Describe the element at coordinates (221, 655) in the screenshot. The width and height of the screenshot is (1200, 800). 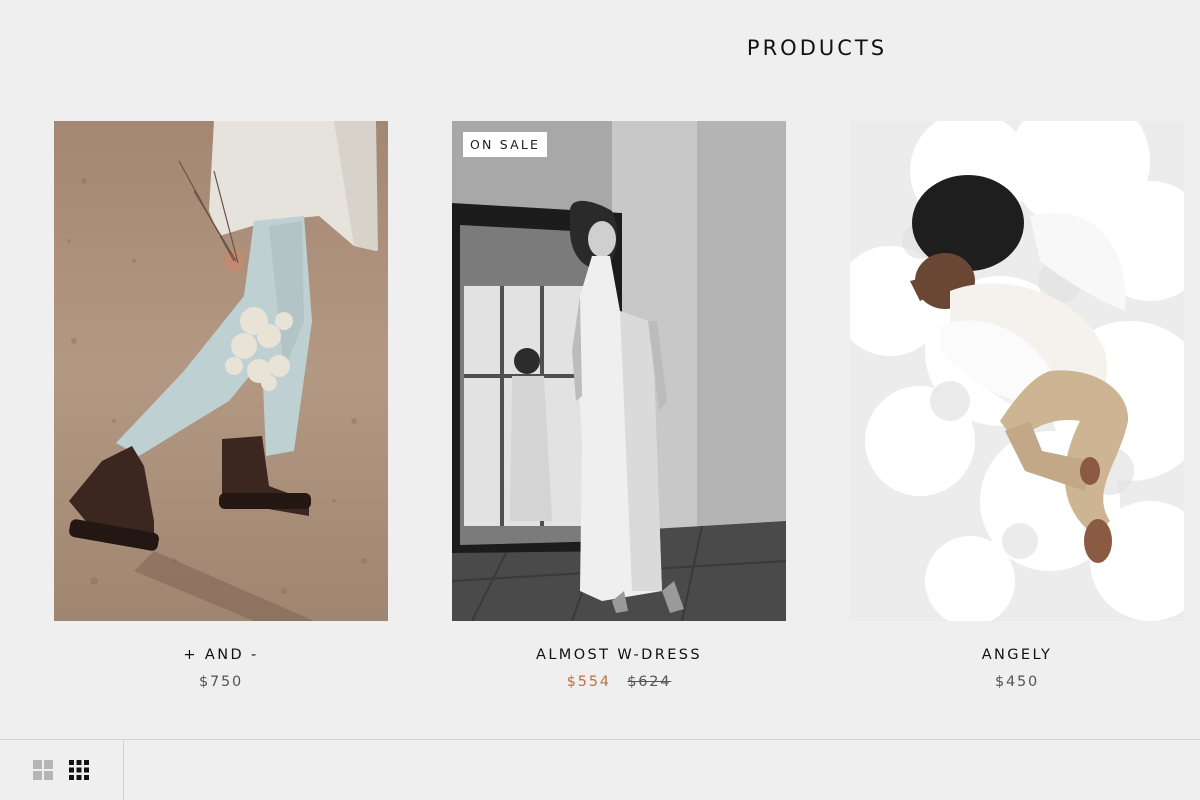
I see `product-name: + AND -` at that location.